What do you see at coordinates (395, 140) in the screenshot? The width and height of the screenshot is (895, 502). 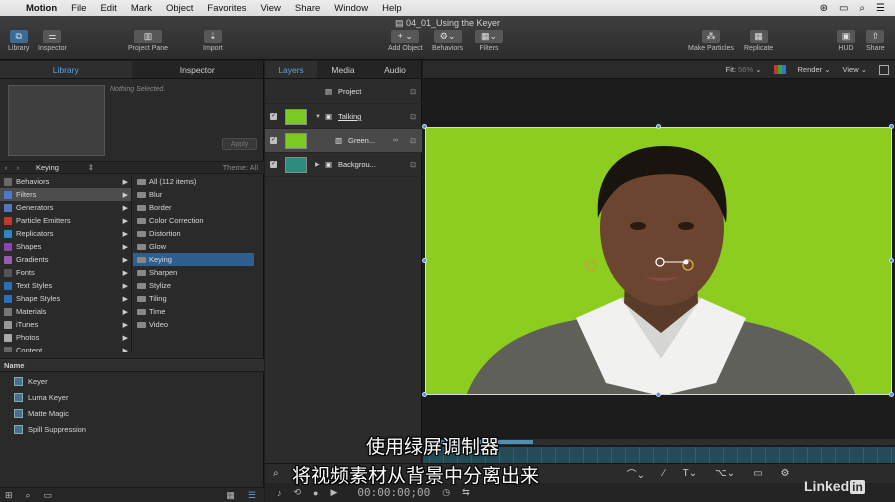 I see `link-icon: ∞` at bounding box center [395, 140].